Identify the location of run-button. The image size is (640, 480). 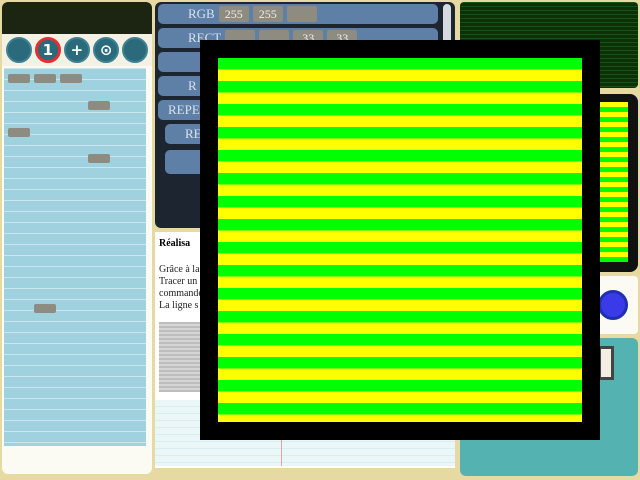
(613, 305).